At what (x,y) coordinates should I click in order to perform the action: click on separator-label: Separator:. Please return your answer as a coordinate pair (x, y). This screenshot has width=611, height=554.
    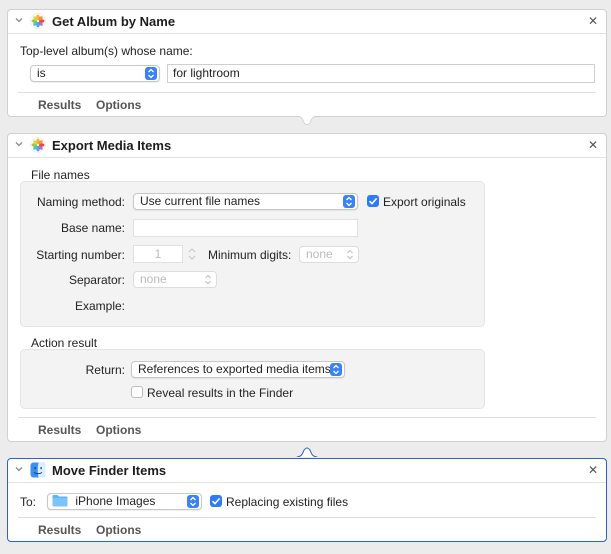
    Looking at the image, I should click on (96, 280).